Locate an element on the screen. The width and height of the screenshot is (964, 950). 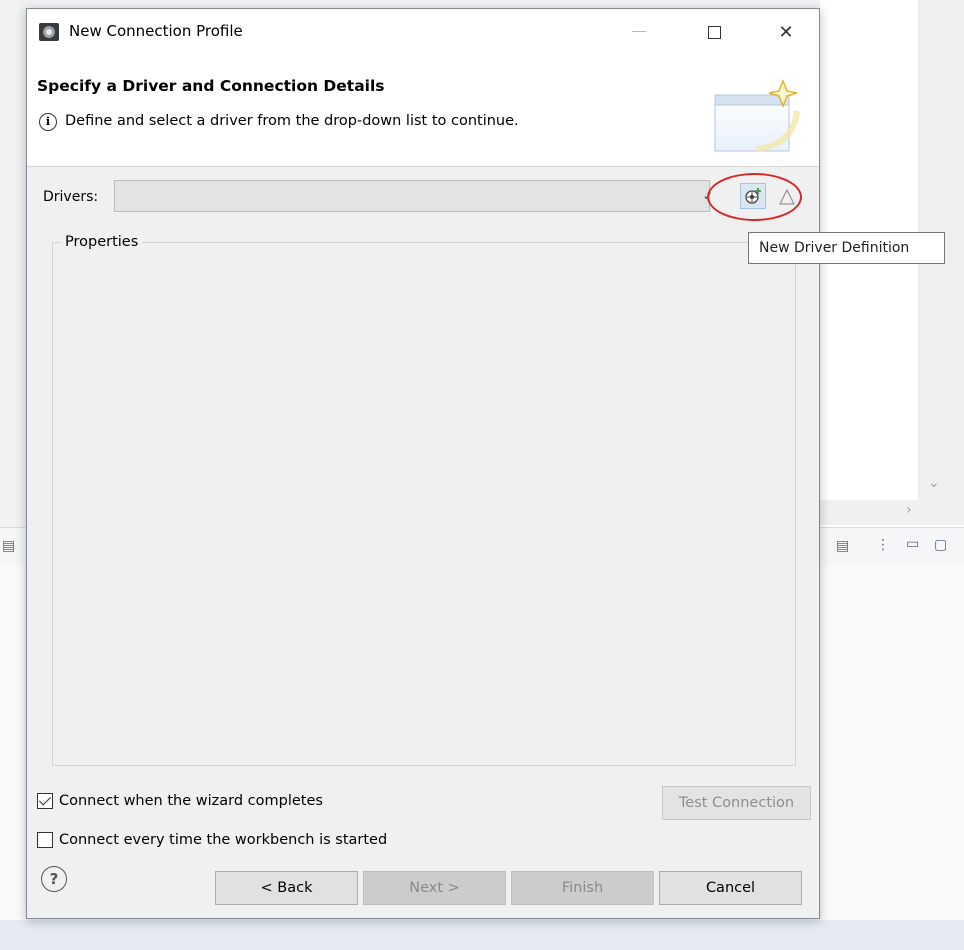
triangle-icon is located at coordinates (787, 196).